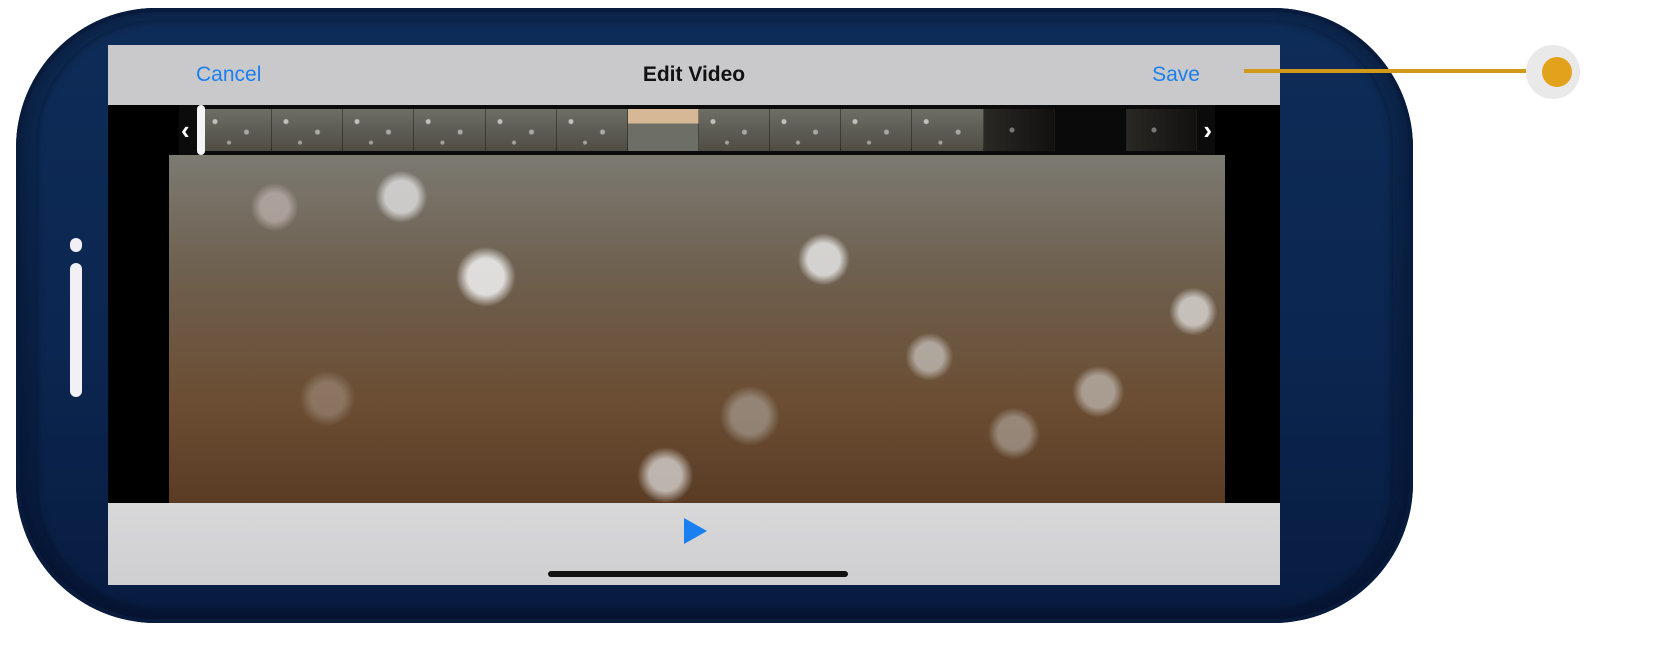 Image resolution: width=1678 pixels, height=663 pixels. Describe the element at coordinates (1207, 130) in the screenshot. I see `trim-end-handle: ›` at that location.